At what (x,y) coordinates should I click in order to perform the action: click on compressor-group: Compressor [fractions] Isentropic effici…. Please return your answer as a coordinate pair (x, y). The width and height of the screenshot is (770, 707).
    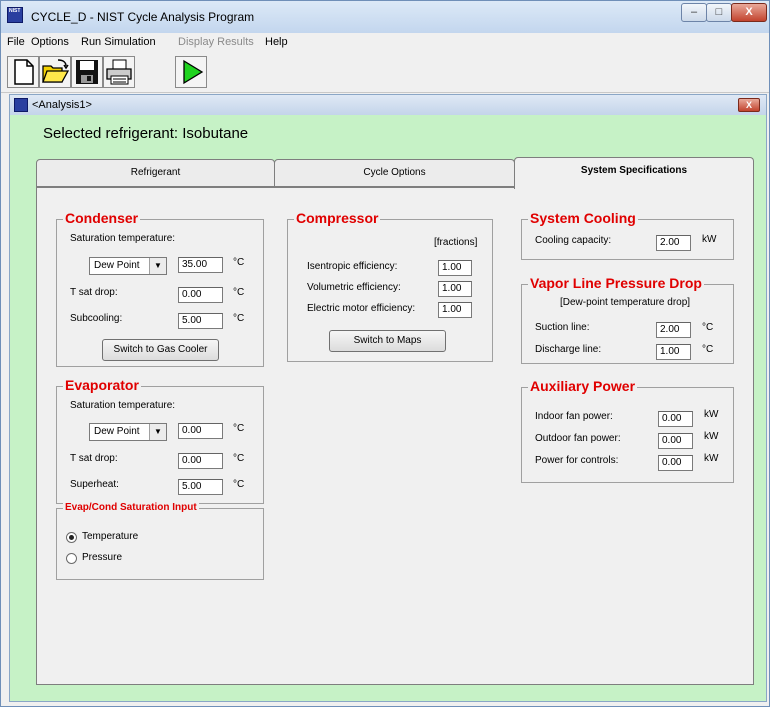
    Looking at the image, I should click on (390, 286).